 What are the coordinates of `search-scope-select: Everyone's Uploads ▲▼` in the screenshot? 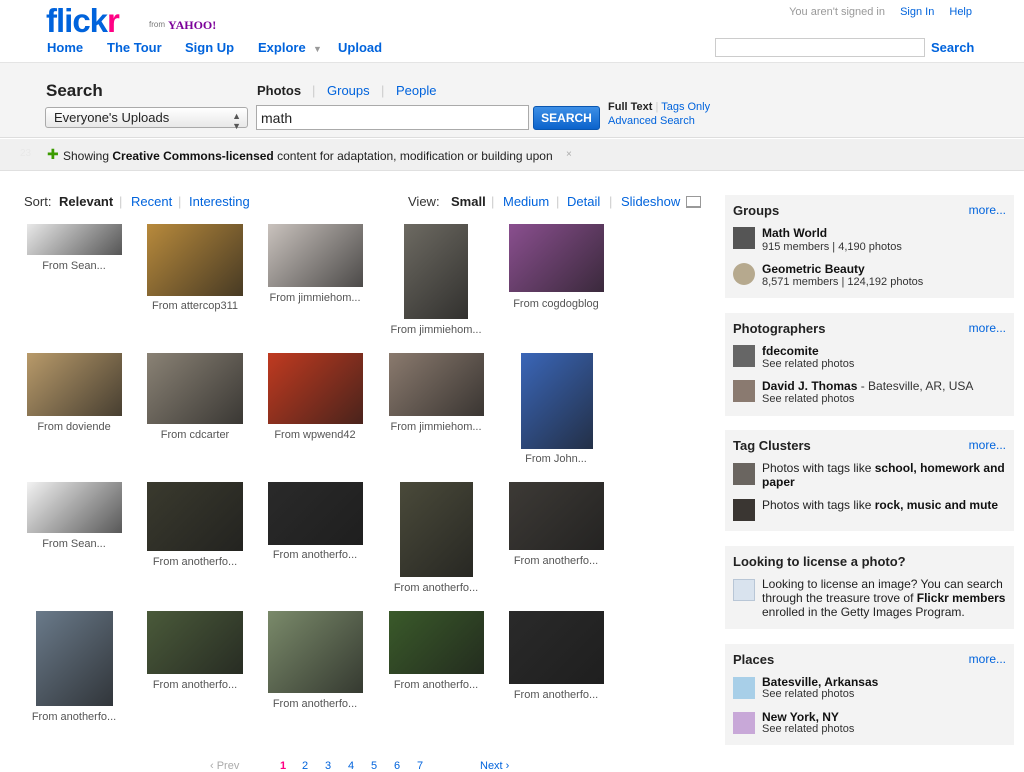 It's located at (146, 117).